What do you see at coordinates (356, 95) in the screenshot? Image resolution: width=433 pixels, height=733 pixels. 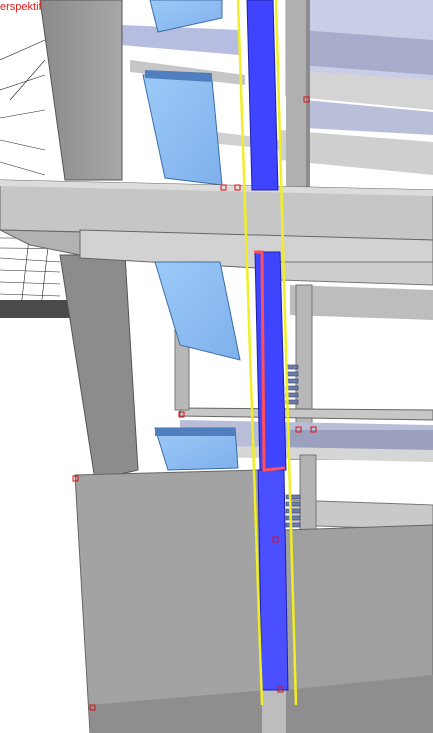 I see `upper-right-structure` at bounding box center [356, 95].